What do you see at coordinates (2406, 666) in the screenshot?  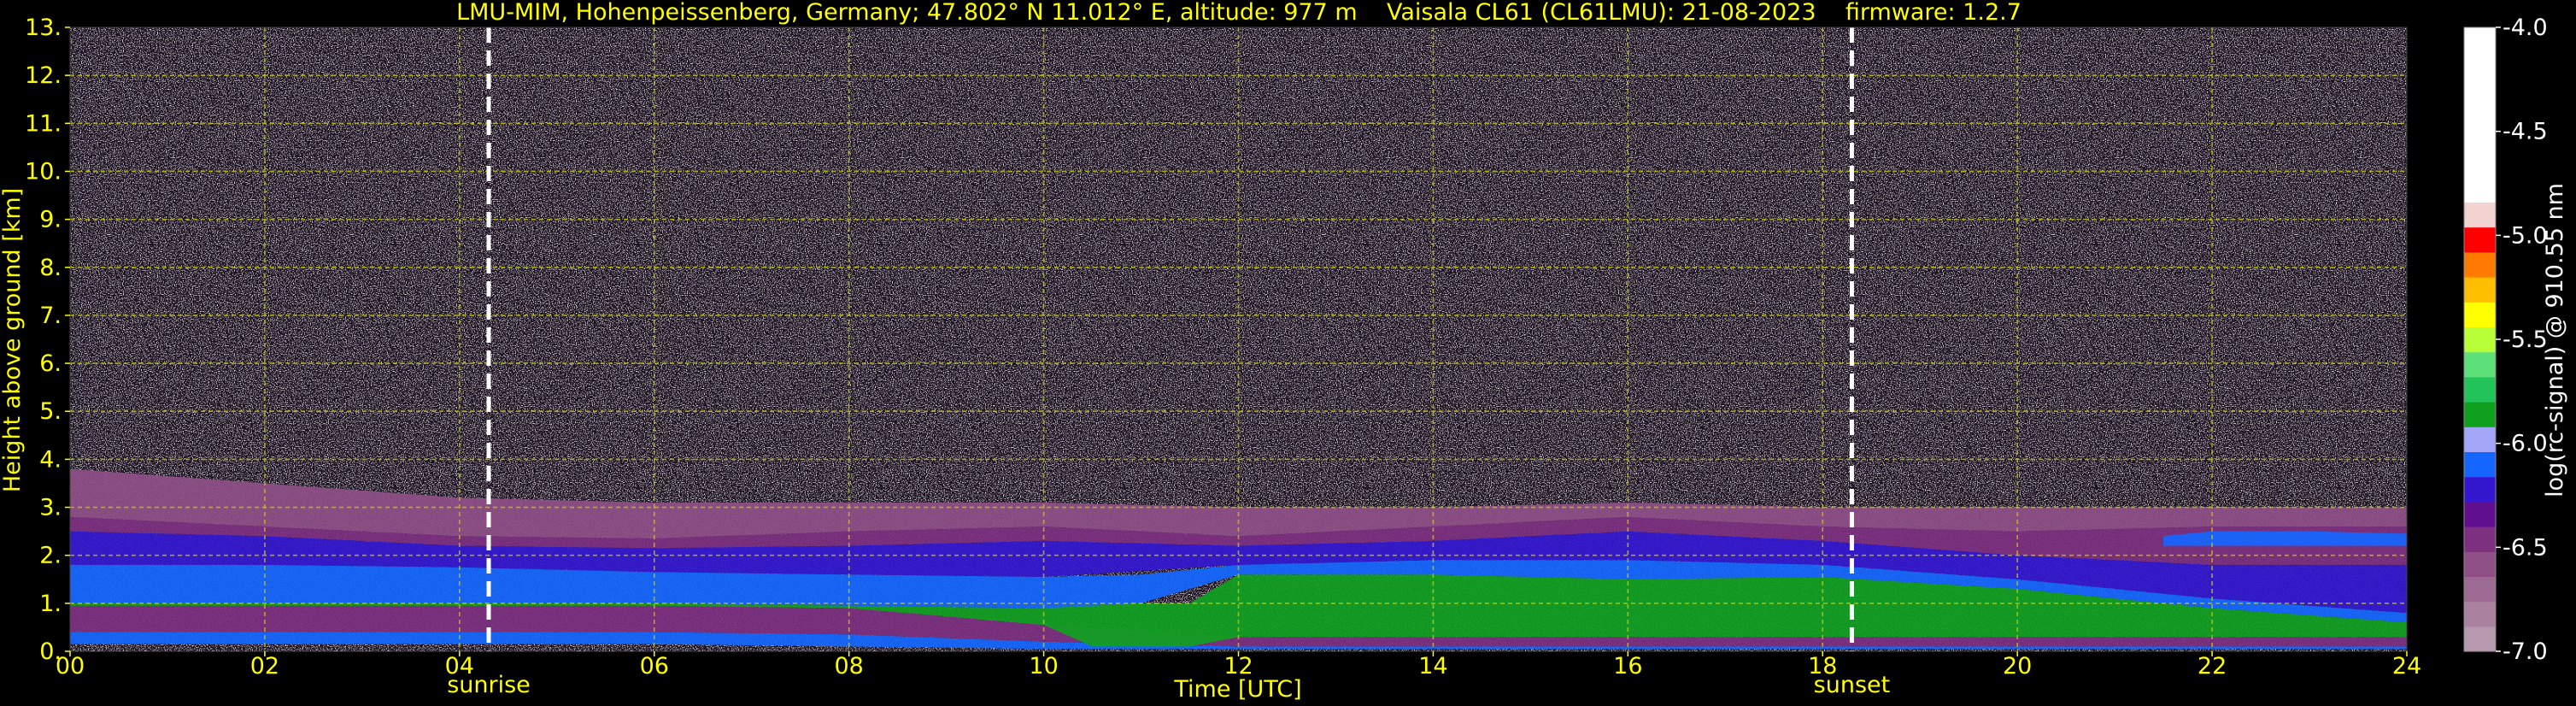 I see `x-tick-label-12: 24` at bounding box center [2406, 666].